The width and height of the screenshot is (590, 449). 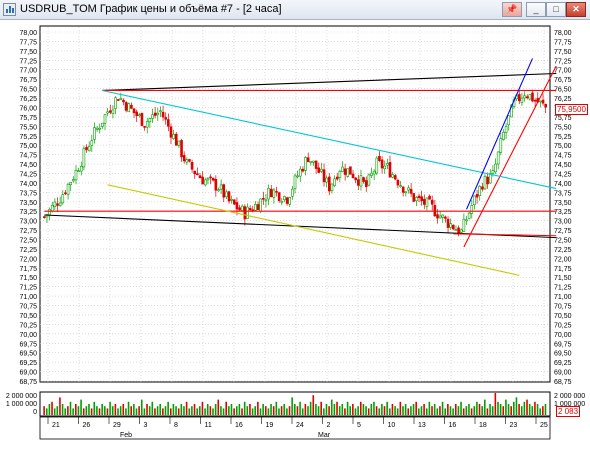 What do you see at coordinates (329, 425) in the screenshot?
I see `date-tick-label: 2` at bounding box center [329, 425].